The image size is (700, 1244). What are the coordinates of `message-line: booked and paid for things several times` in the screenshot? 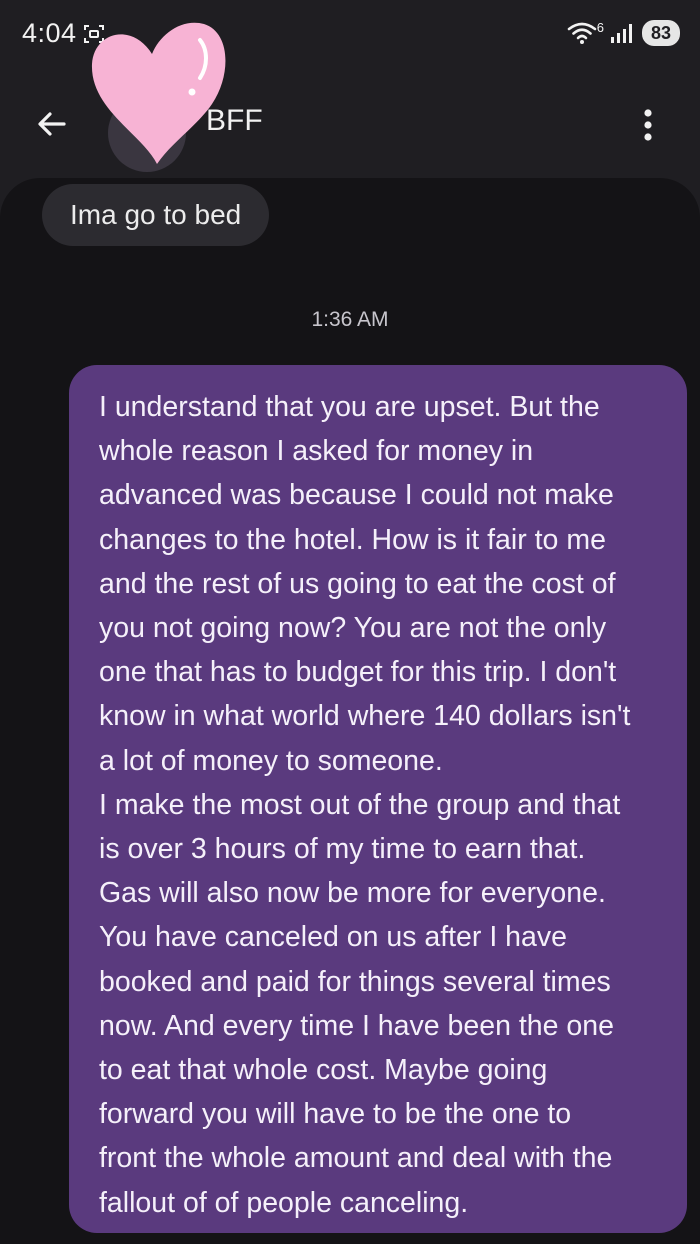 It's located at (355, 981).